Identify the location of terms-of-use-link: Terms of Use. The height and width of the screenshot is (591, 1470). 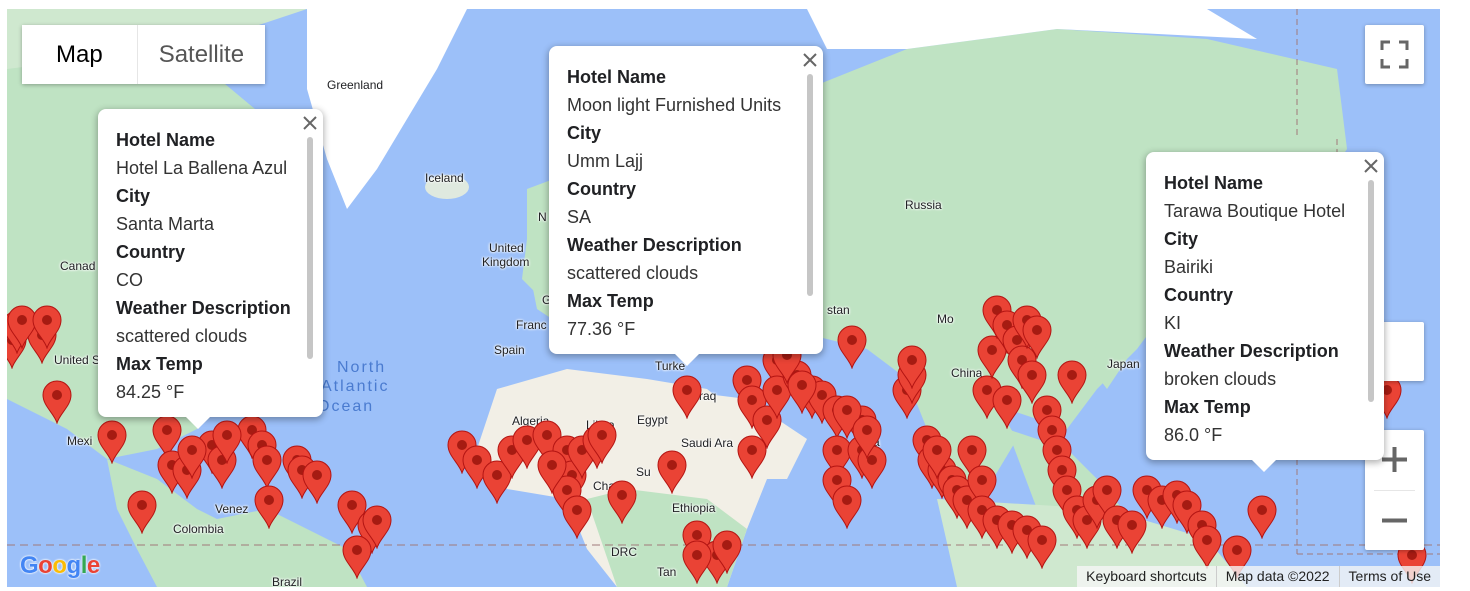
(1389, 576).